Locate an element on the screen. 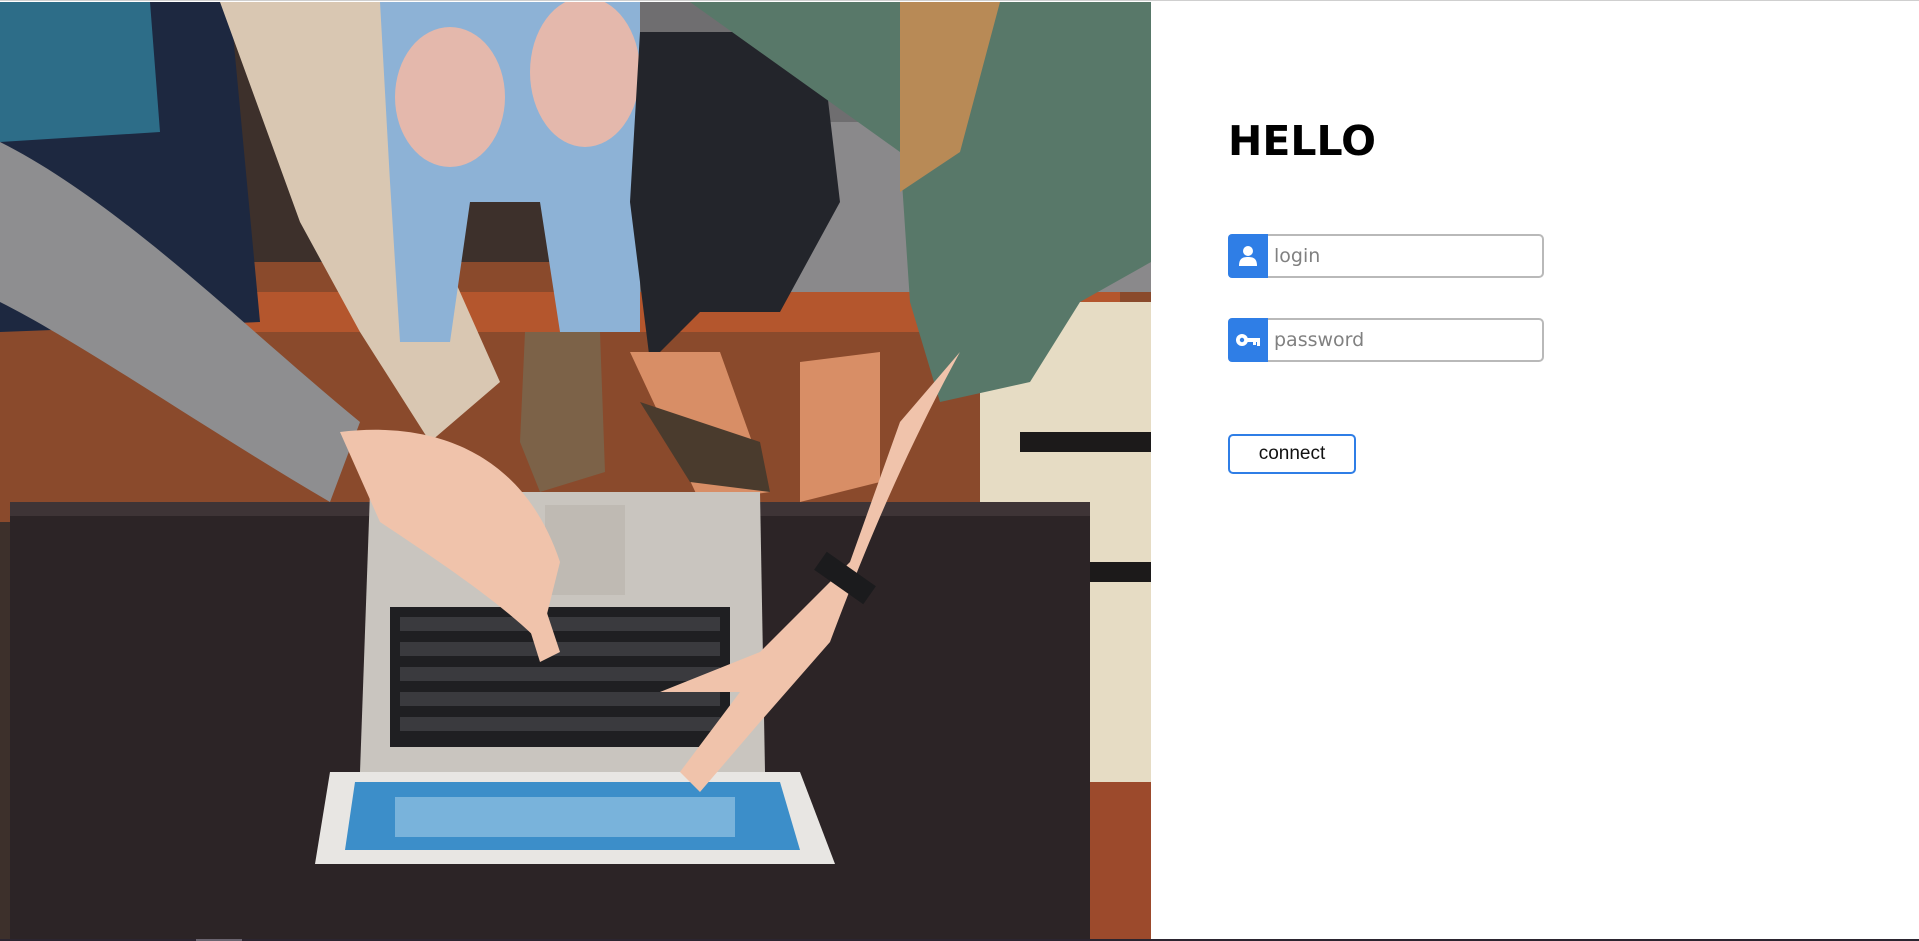 The height and width of the screenshot is (941, 1919). password-field-group is located at coordinates (1386, 340).